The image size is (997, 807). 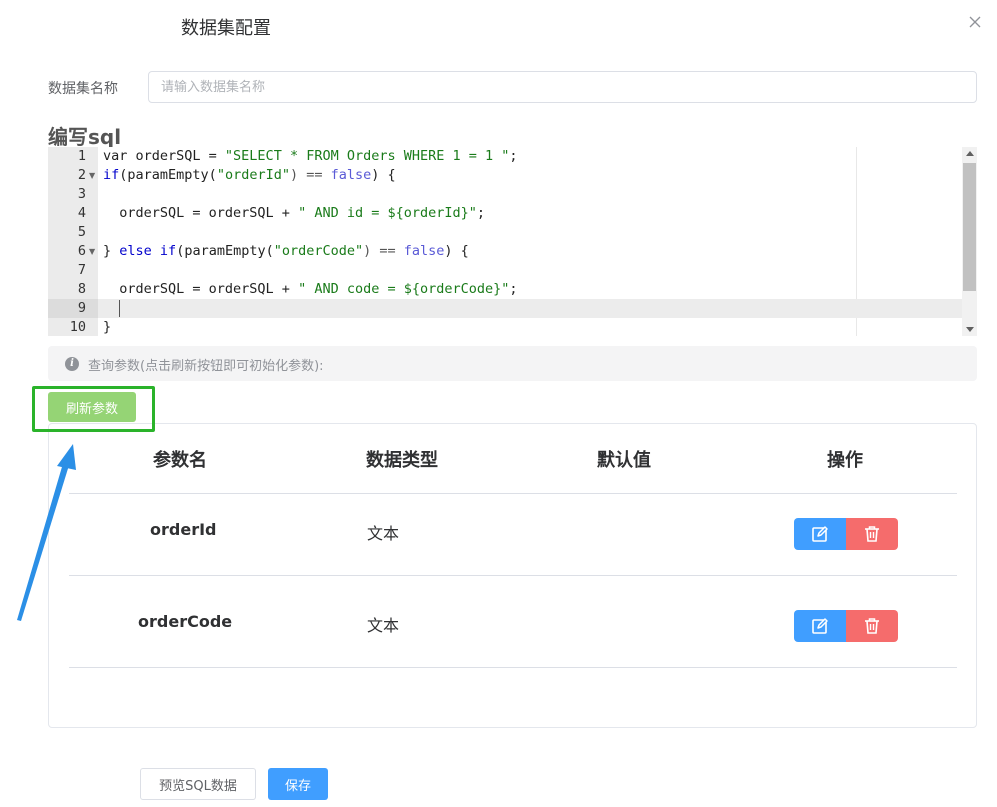 I want to click on close-icon, so click(x=975, y=22).